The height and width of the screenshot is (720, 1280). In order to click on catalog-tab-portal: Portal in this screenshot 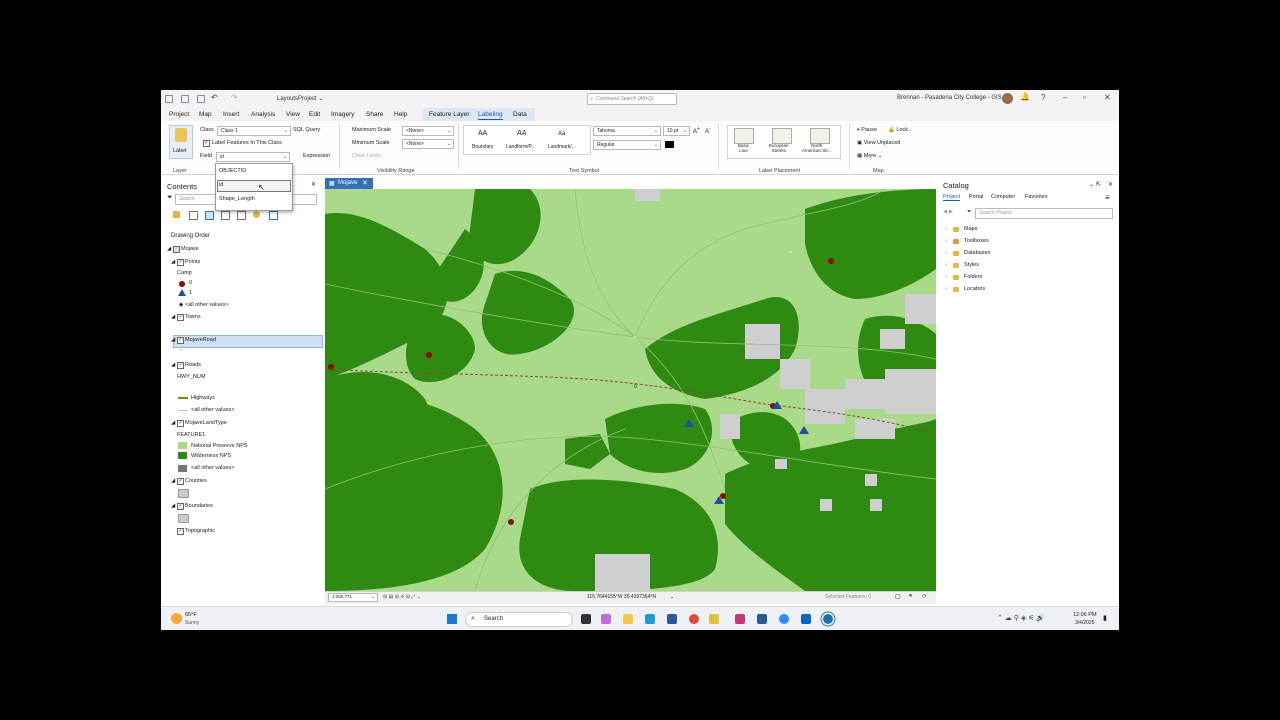, I will do `click(976, 197)`.